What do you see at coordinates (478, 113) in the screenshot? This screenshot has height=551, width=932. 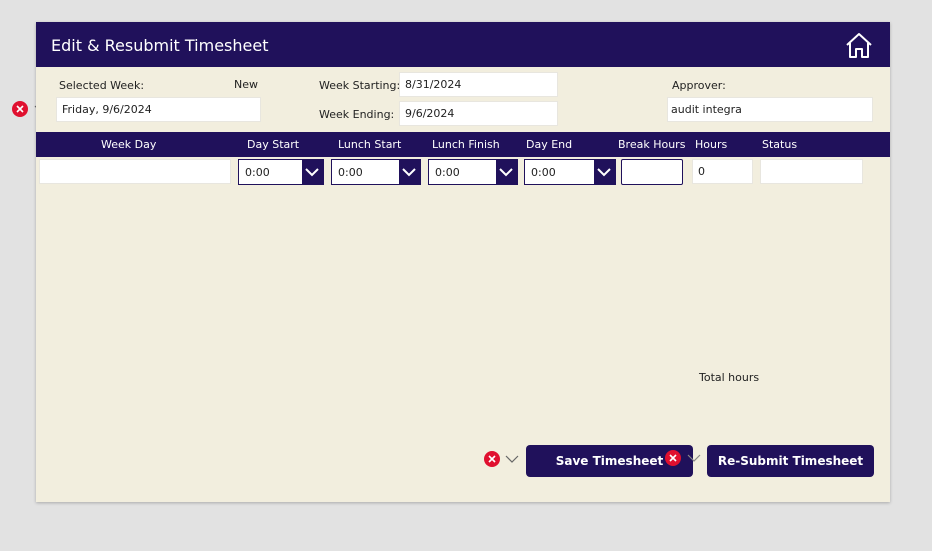 I see `week-ending-field: 9/6/2024` at bounding box center [478, 113].